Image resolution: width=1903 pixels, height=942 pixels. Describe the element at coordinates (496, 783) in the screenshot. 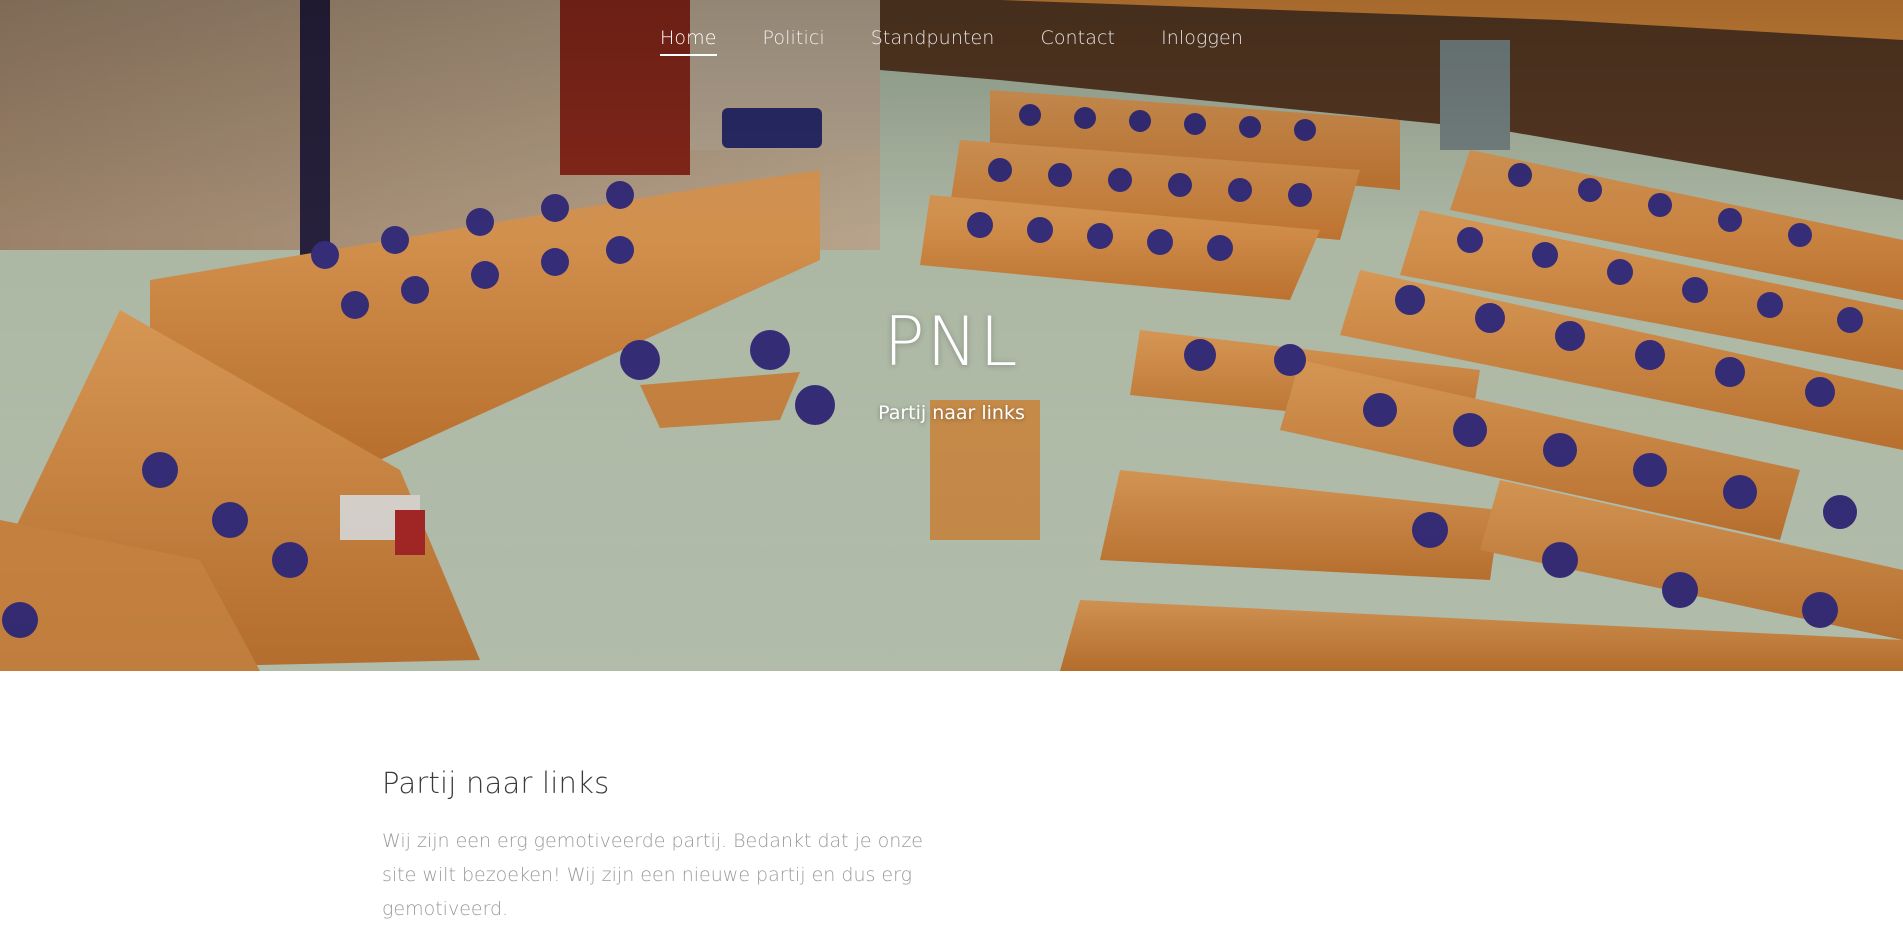

I see `intro-heading: Partij naar links` at that location.